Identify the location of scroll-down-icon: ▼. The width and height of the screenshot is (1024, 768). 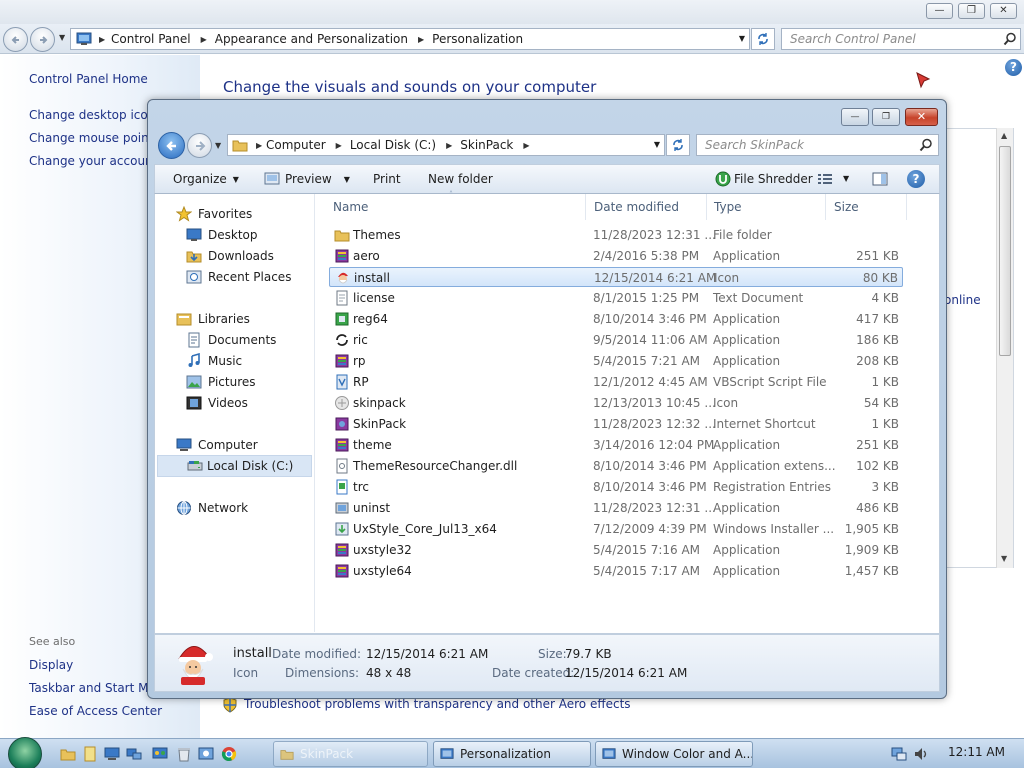
(1004, 558).